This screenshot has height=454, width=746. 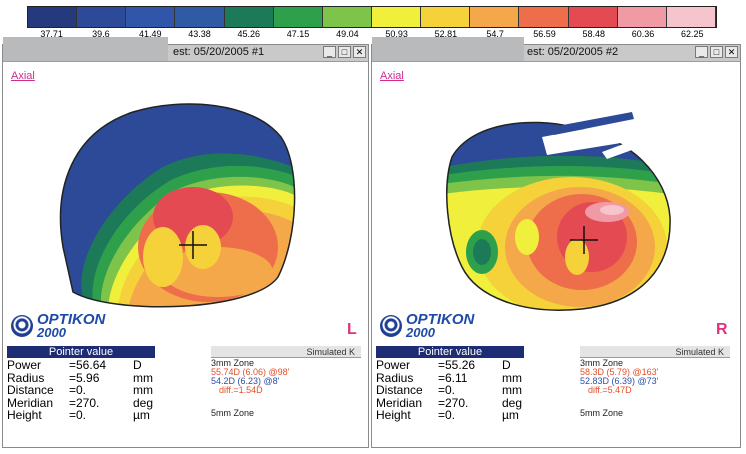 What do you see at coordinates (219, 52) in the screenshot?
I see `window-title: est: 05/20/2005 #1` at bounding box center [219, 52].